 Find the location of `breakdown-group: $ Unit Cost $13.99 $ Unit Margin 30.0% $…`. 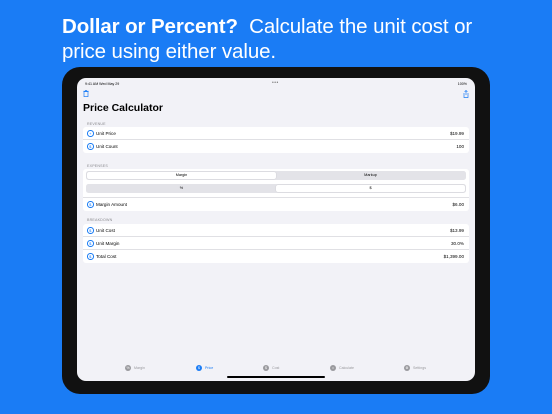

breakdown-group: $ Unit Cost $13.99 $ Unit Margin 30.0% $… is located at coordinates (276, 243).